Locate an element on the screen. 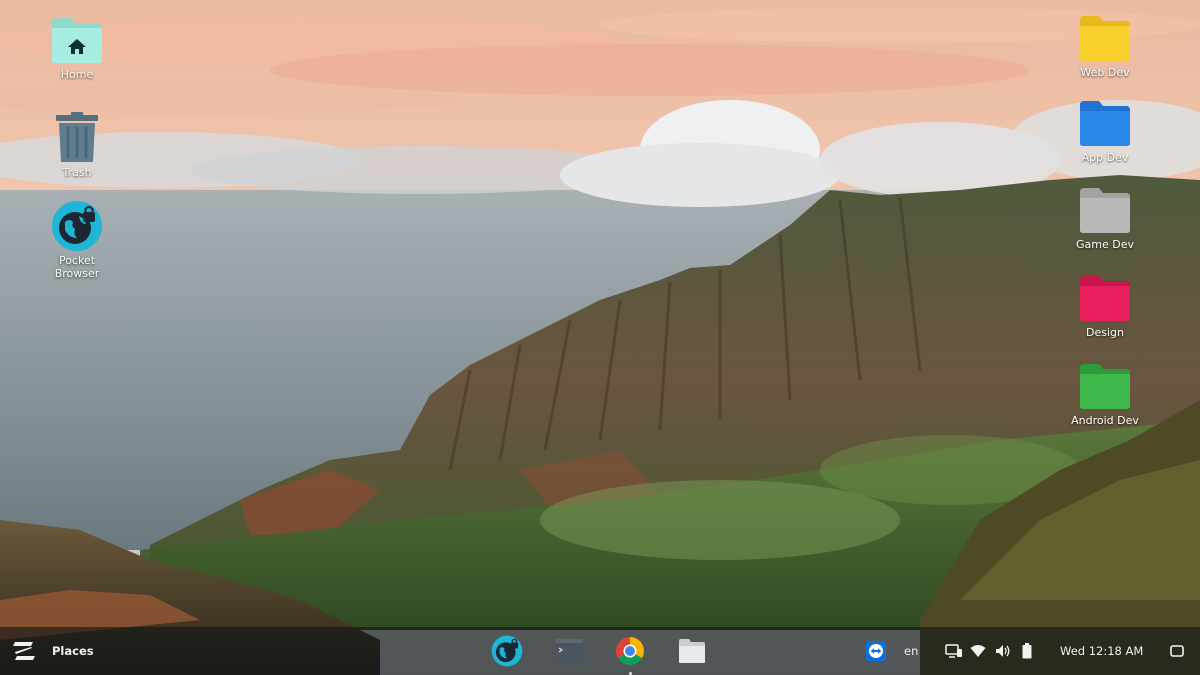 The image size is (1200, 675). desktop-icon-label: Design is located at coordinates (1105, 332).